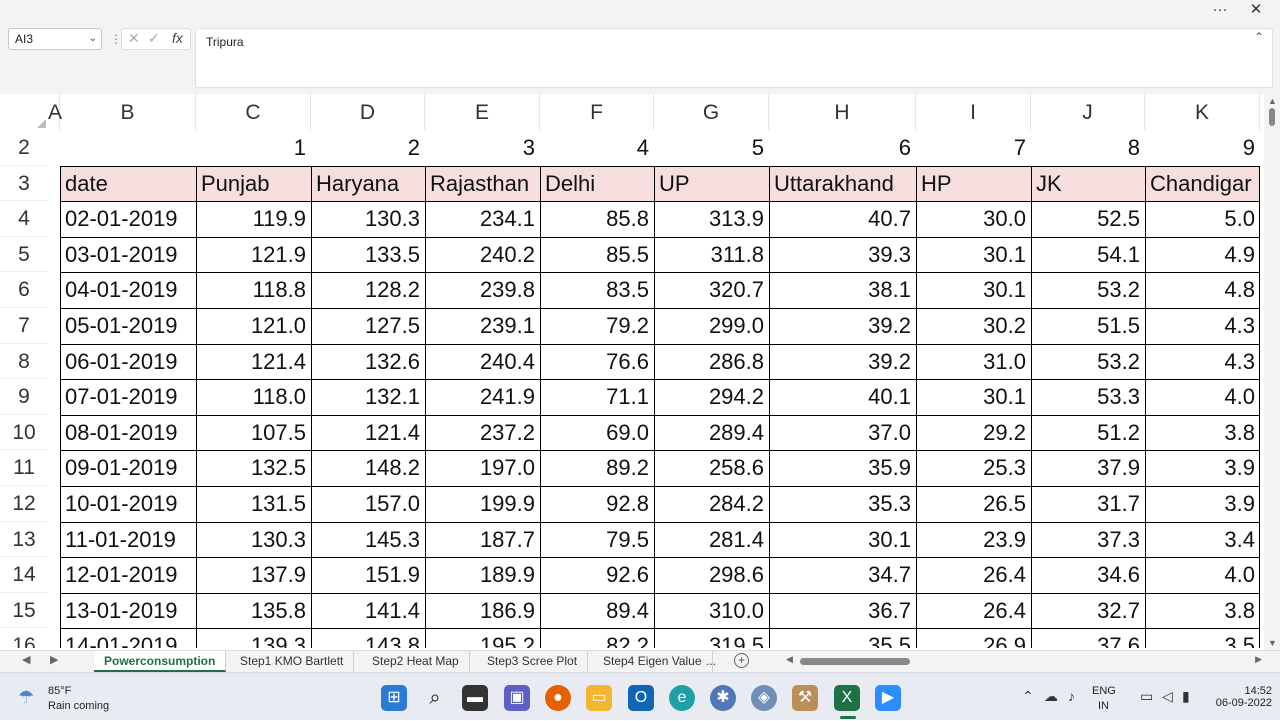 The width and height of the screenshot is (1280, 721). I want to click on row-header-11: 11, so click(24, 468).